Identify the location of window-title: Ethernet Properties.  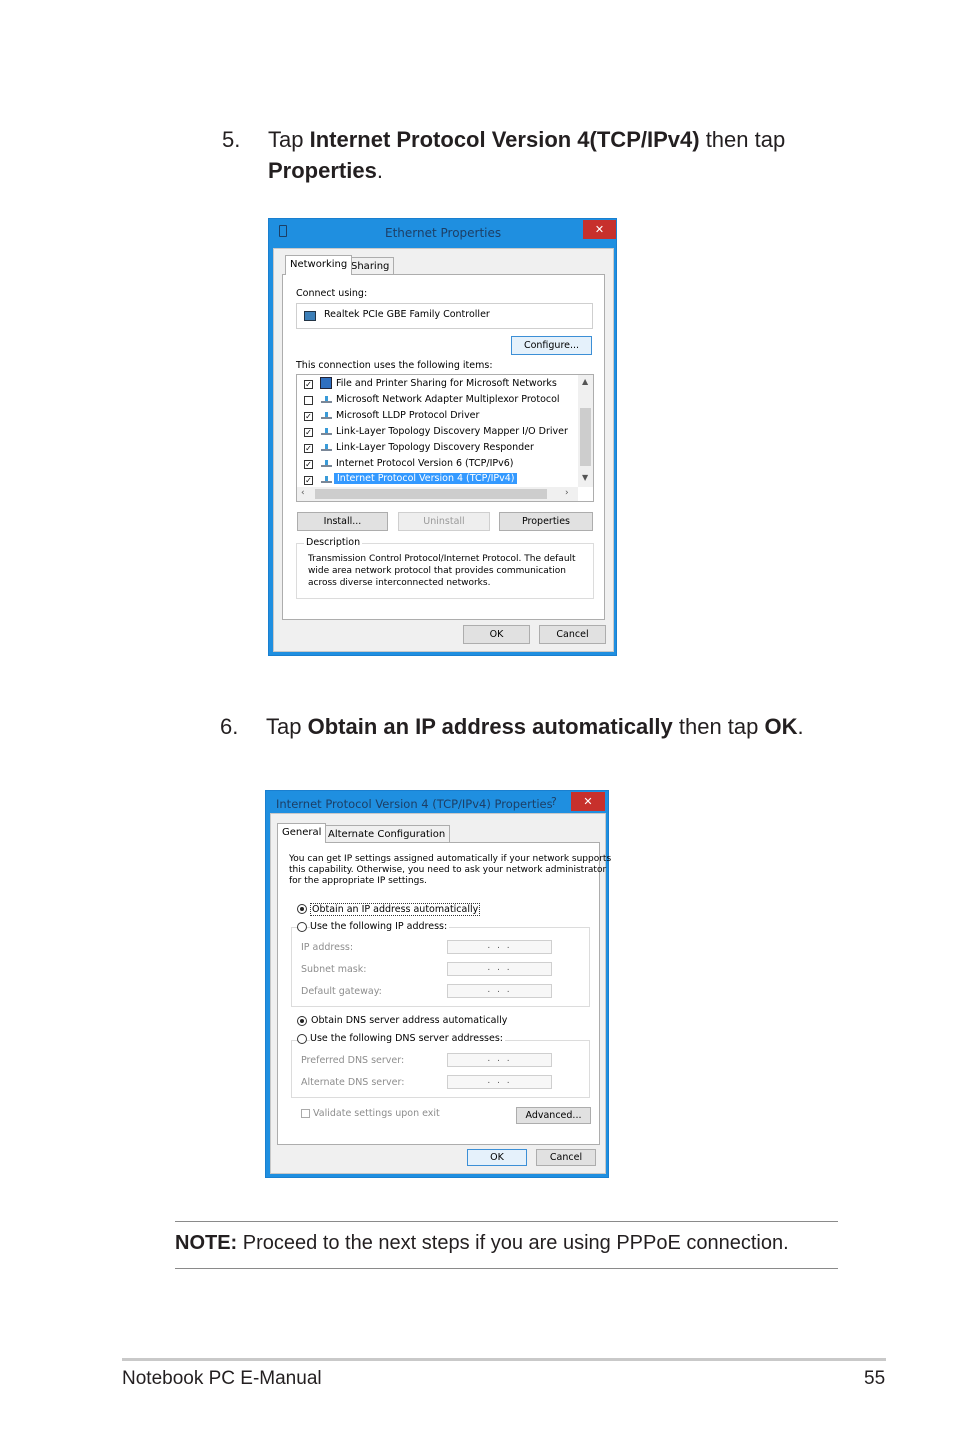
(443, 233).